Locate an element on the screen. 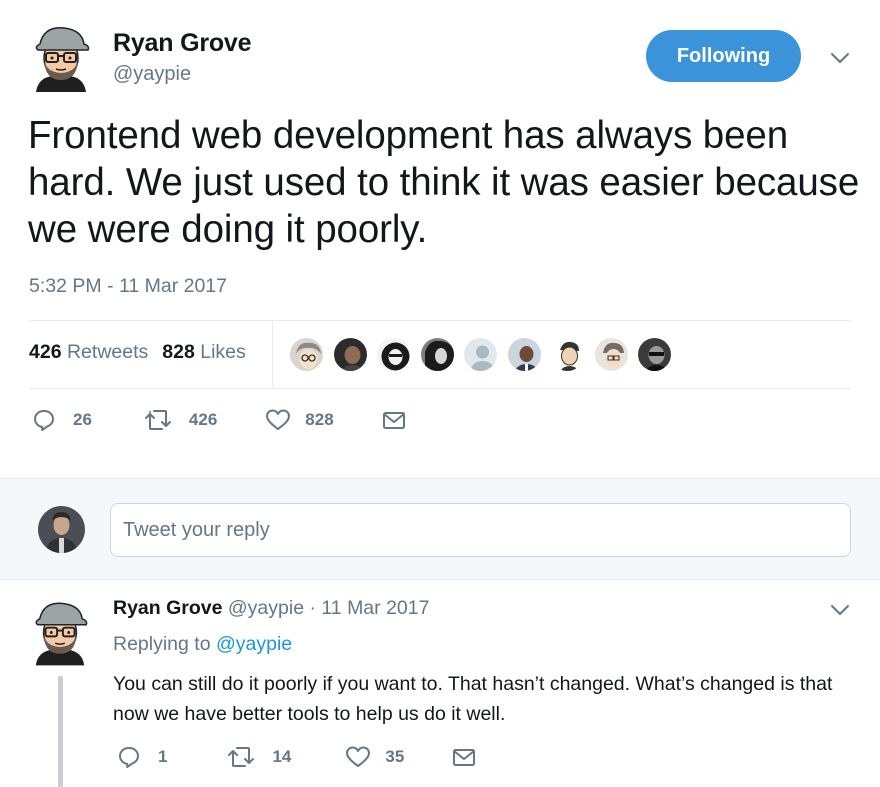 The image size is (880, 787). likes-count: 828 is located at coordinates (178, 352).